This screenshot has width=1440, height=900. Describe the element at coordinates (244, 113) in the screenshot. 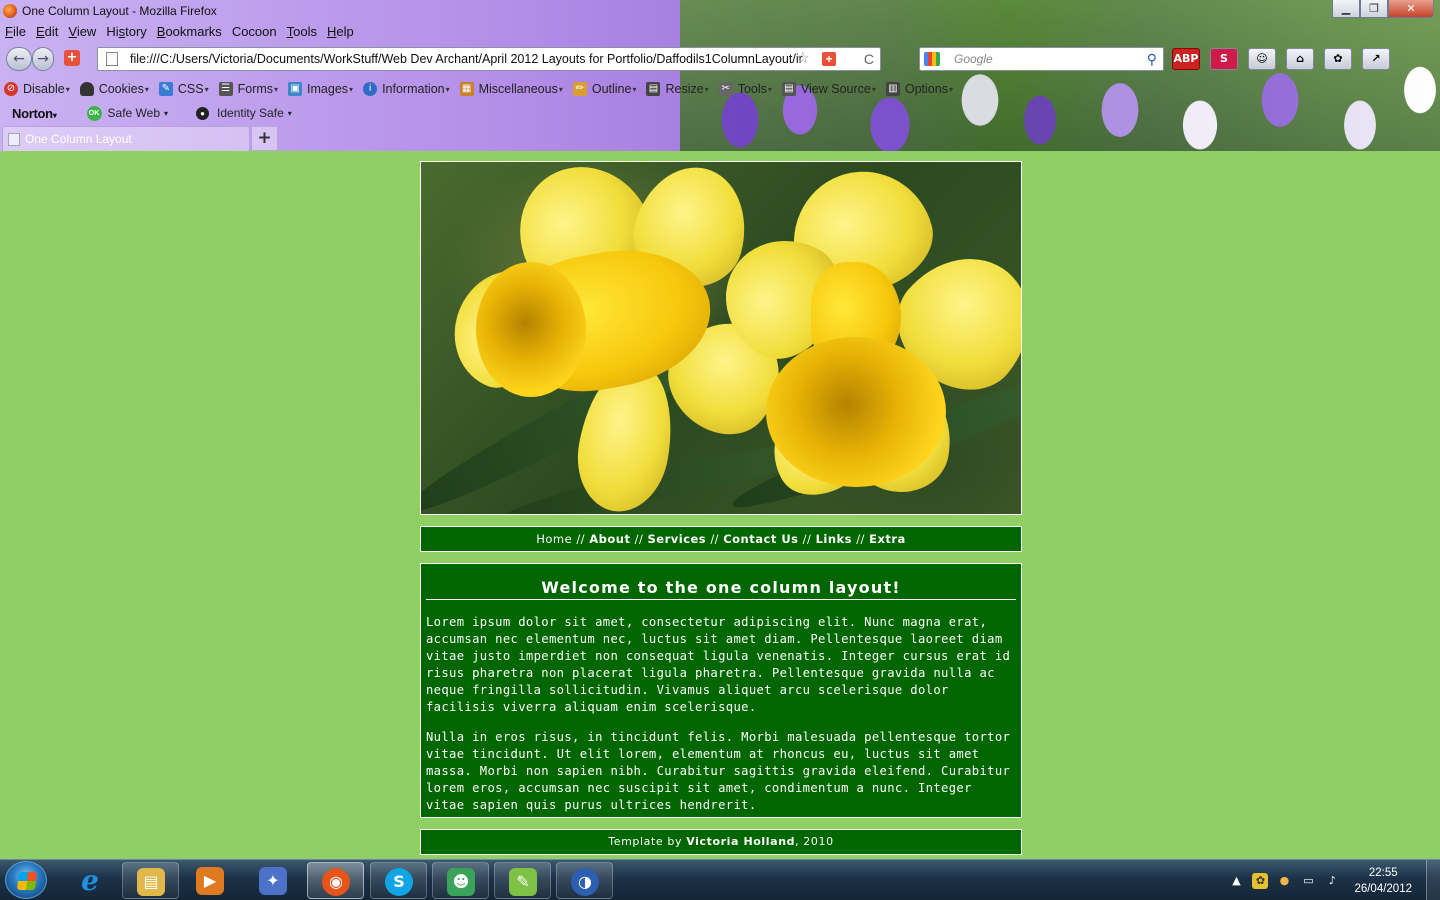

I see `identity-safe-menu: ● Identity Safe ▾` at that location.